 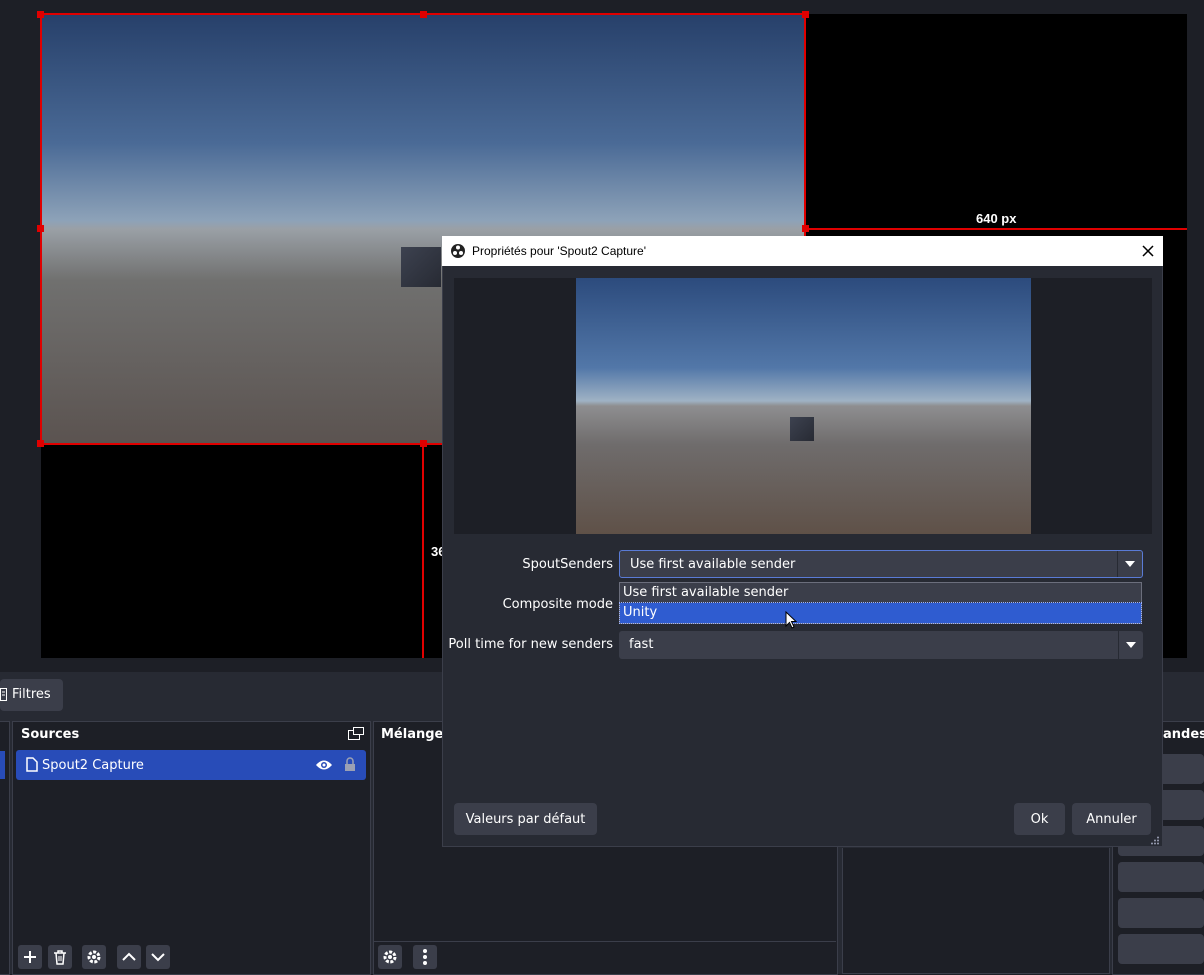 What do you see at coordinates (881, 645) in the screenshot?
I see `poll-time-select: fast` at bounding box center [881, 645].